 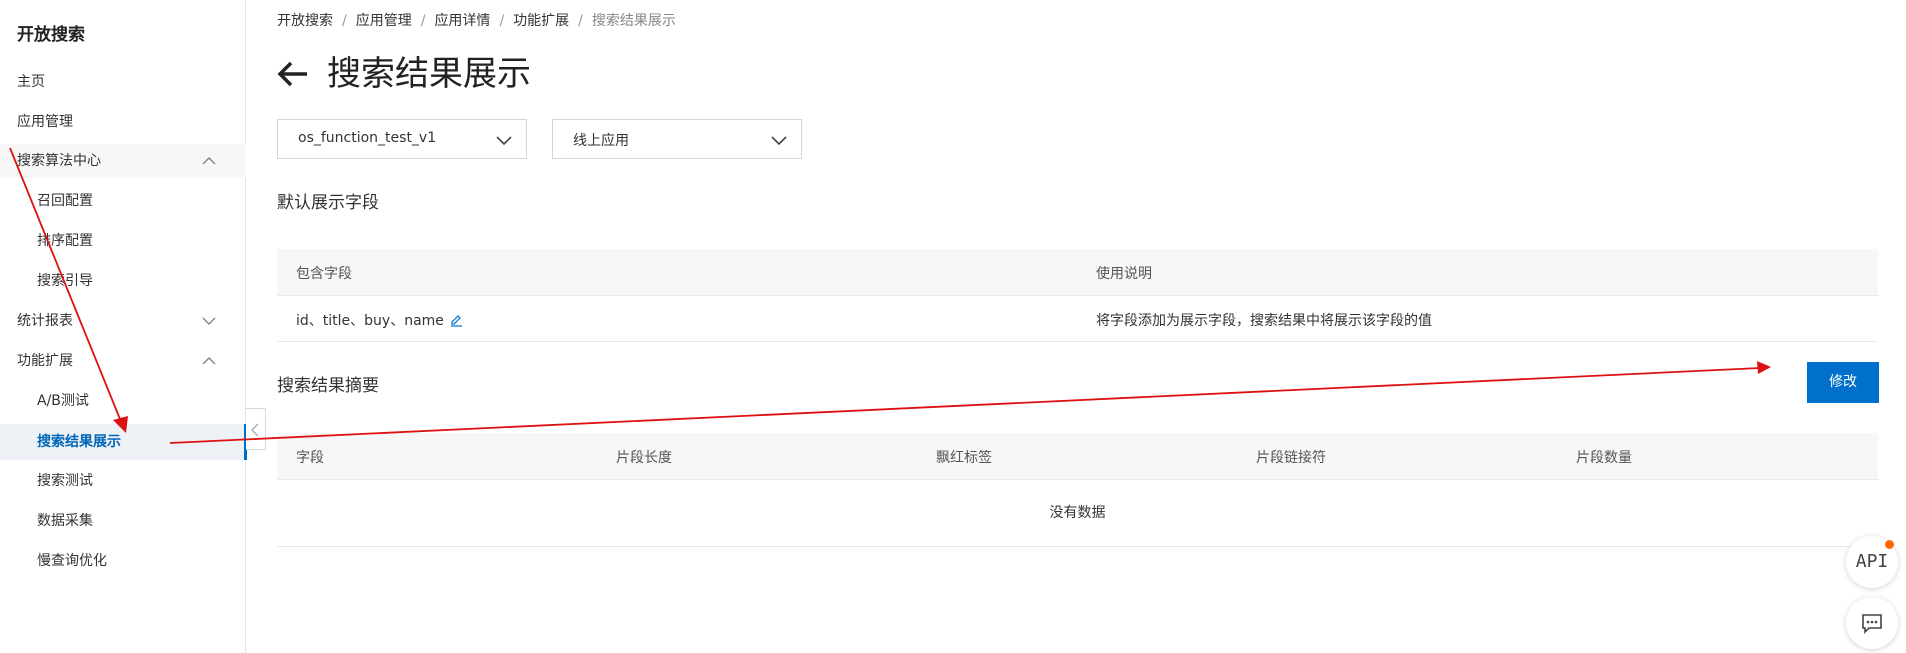 I want to click on column-header: 字段, so click(x=310, y=458).